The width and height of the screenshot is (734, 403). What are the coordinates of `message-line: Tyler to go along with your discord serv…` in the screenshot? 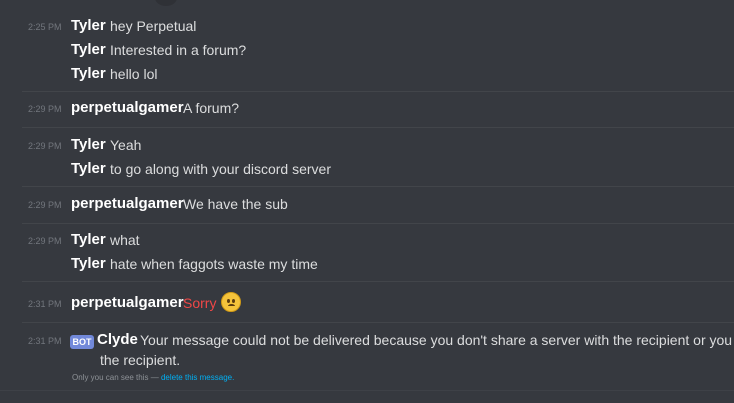 It's located at (367, 169).